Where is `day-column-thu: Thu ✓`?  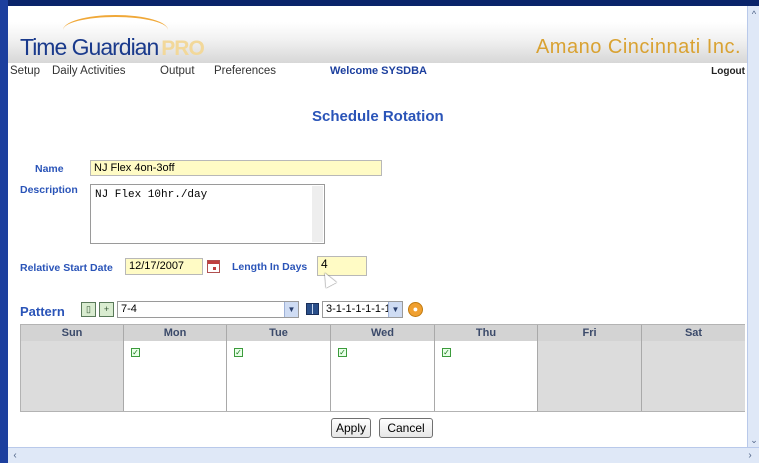
day-column-thu: Thu ✓ is located at coordinates (486, 368).